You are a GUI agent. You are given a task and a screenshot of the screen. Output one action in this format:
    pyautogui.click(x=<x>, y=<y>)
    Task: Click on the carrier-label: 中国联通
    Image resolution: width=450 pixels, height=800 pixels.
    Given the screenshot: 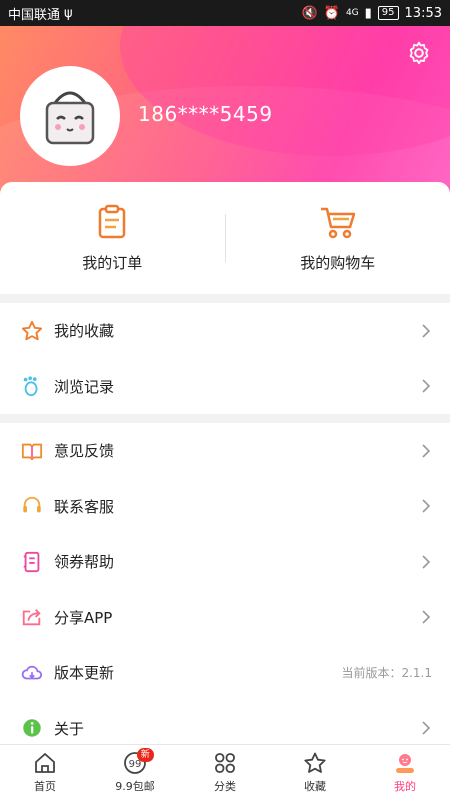 What is the action you would take?
    pyautogui.click(x=34, y=15)
    